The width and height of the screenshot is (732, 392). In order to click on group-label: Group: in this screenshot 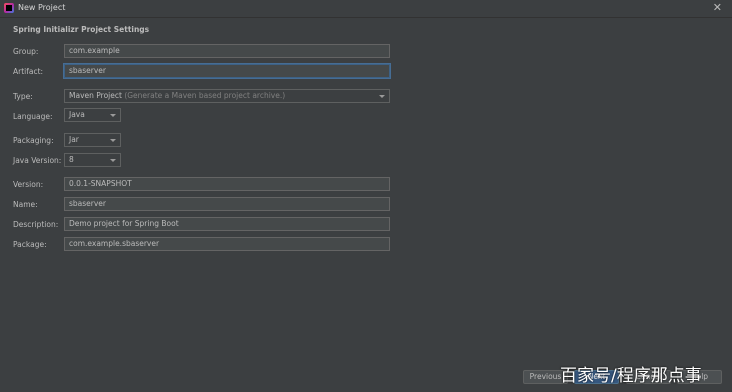, I will do `click(26, 51)`.